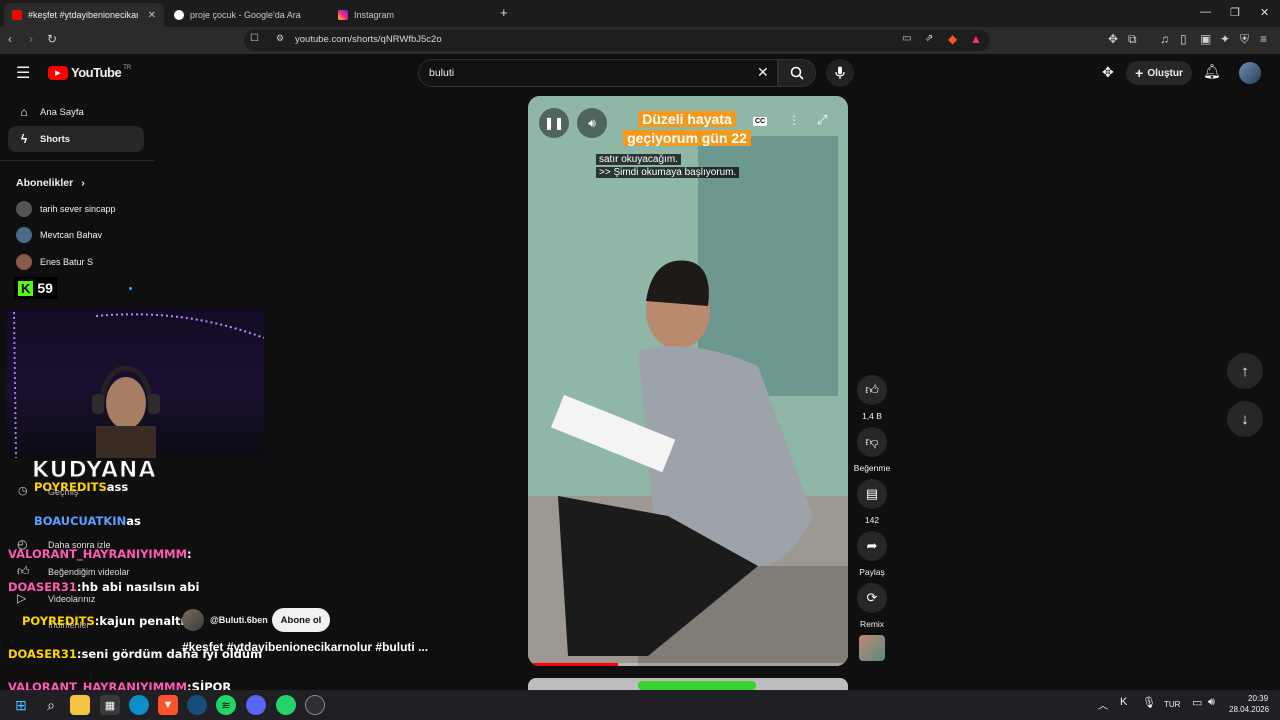 This screenshot has height=720, width=1280. I want to click on plus-icon: +, so click(1139, 73).